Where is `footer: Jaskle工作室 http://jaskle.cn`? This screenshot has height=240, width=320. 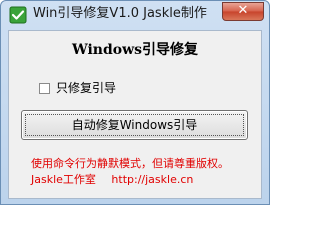
footer: Jaskle工作室 http://jaskle.cn is located at coordinates (112, 179).